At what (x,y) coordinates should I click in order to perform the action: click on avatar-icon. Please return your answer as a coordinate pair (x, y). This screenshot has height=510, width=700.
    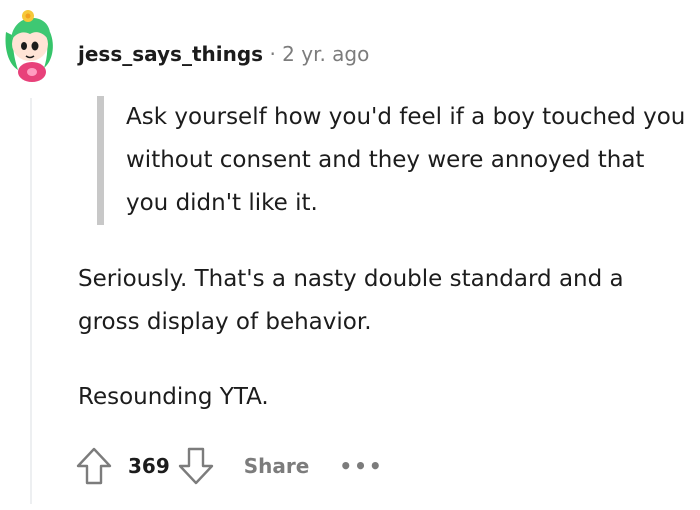
    Looking at the image, I should click on (29, 46).